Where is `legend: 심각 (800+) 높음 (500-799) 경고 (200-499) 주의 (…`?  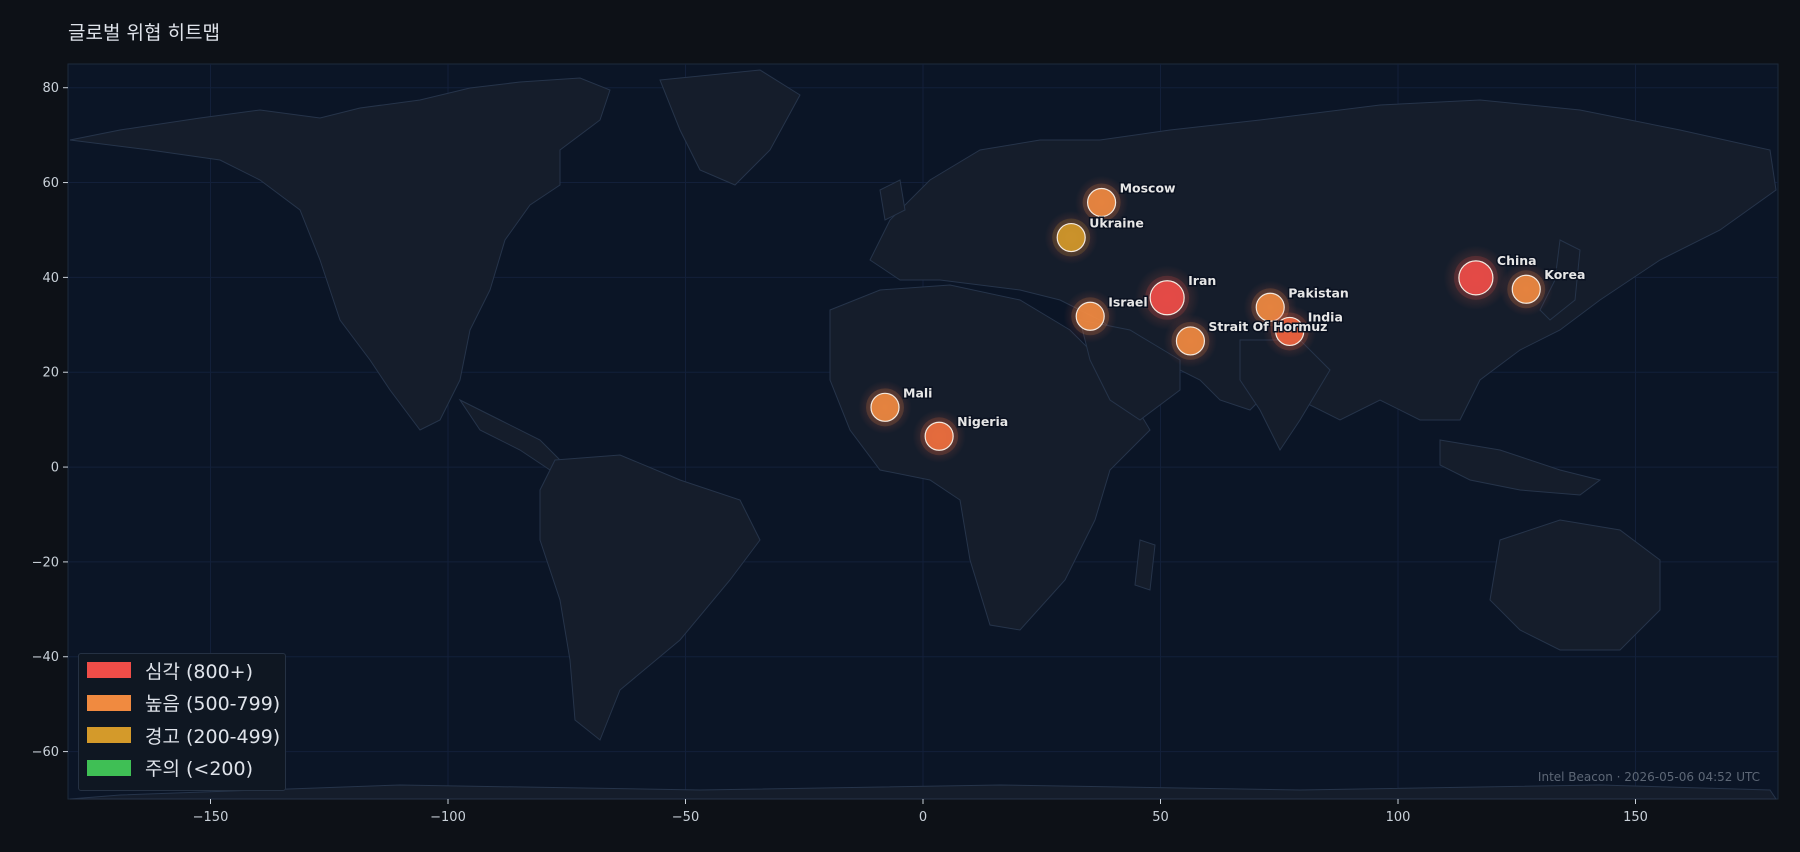 legend: 심각 (800+) 높음 (500-799) 경고 (200-499) 주의 (… is located at coordinates (182, 722).